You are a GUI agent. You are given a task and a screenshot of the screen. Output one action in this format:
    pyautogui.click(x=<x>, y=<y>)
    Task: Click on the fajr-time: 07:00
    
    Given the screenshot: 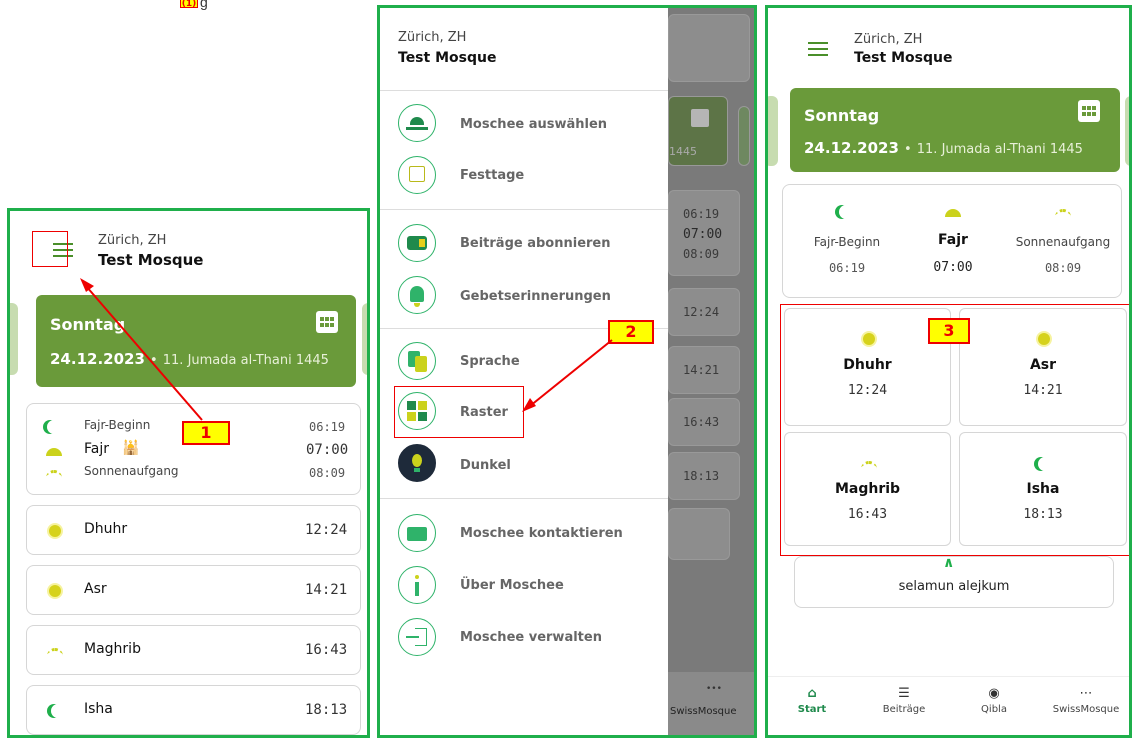 What is the action you would take?
    pyautogui.click(x=953, y=267)
    